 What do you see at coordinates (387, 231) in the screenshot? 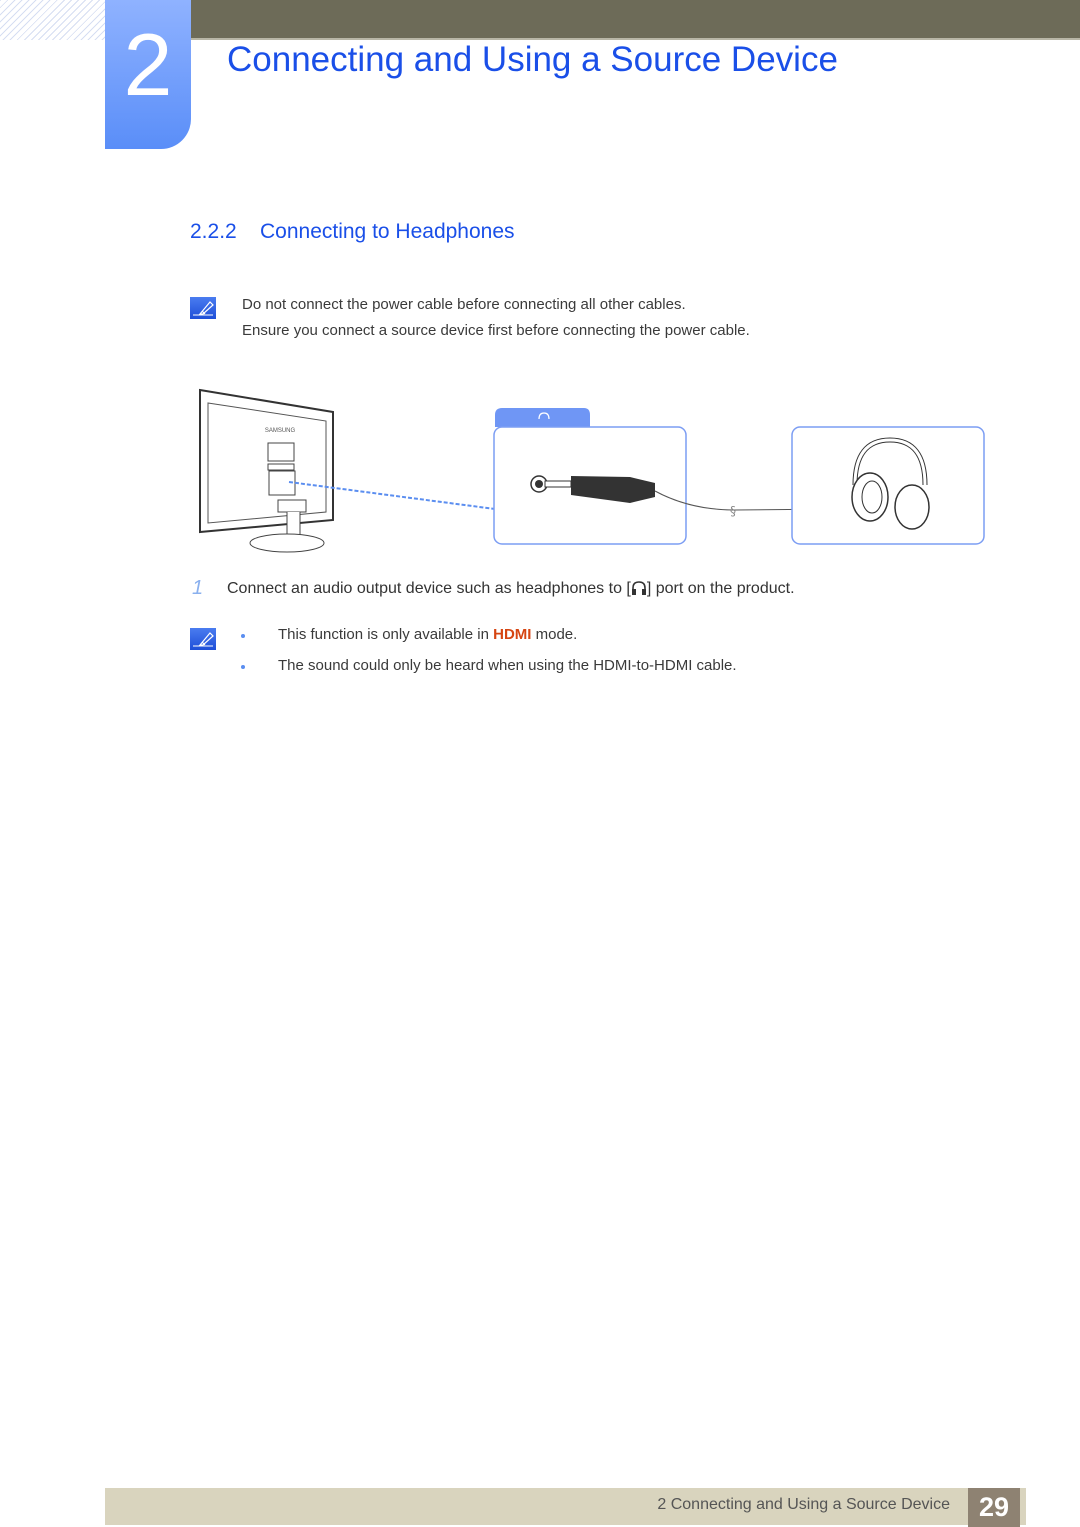
I see `section-title: Connecting to Headphones` at bounding box center [387, 231].